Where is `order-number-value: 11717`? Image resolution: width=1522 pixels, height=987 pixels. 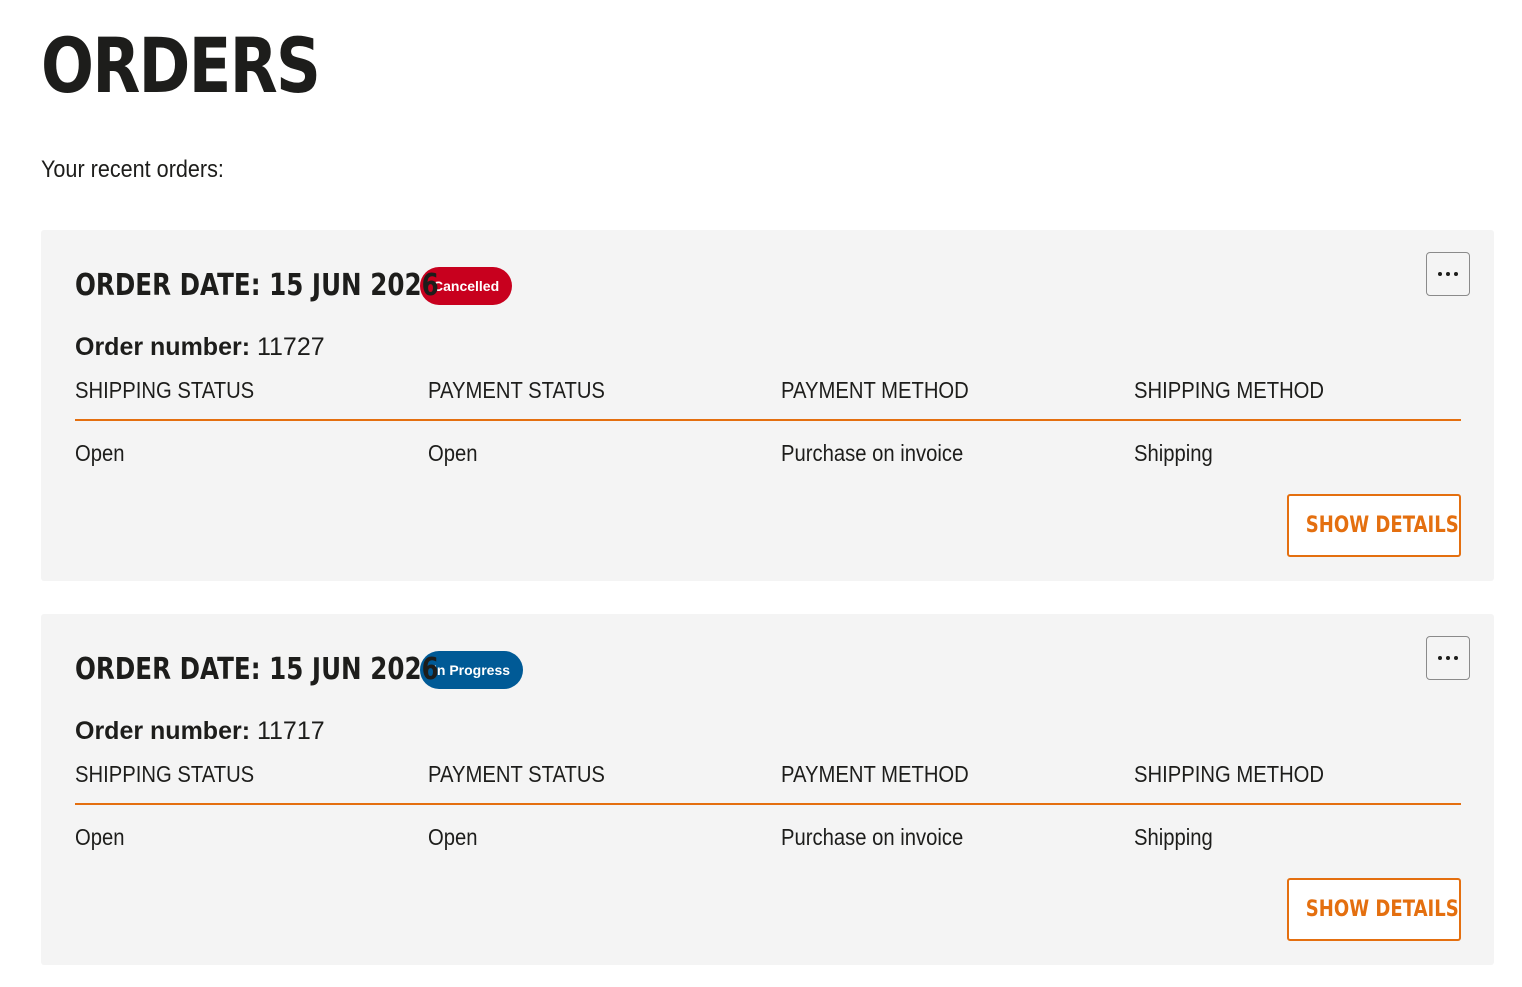
order-number-value: 11717 is located at coordinates (290, 731).